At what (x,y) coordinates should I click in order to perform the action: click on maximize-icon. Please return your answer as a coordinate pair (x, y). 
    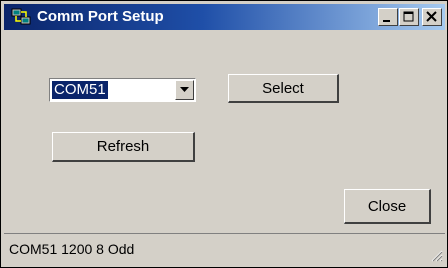
    Looking at the image, I should click on (408, 16).